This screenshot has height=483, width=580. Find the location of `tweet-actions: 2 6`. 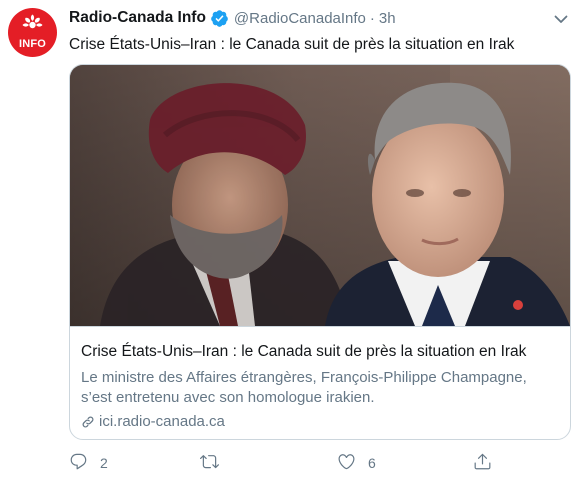

tweet-actions: 2 6 is located at coordinates (289, 463).